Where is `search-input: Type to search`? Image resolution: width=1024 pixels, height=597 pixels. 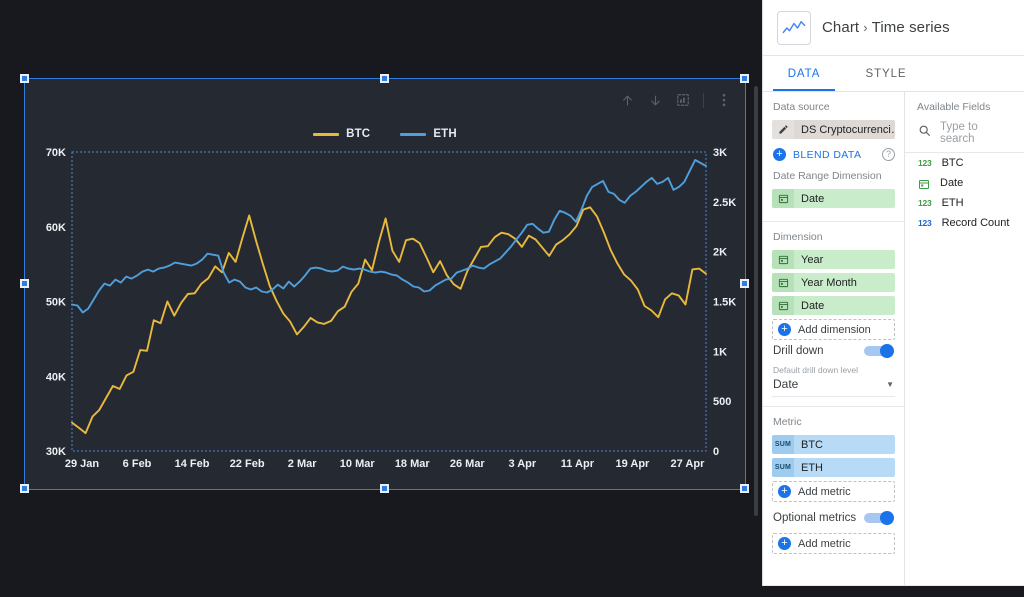 search-input: Type to search is located at coordinates (977, 133).